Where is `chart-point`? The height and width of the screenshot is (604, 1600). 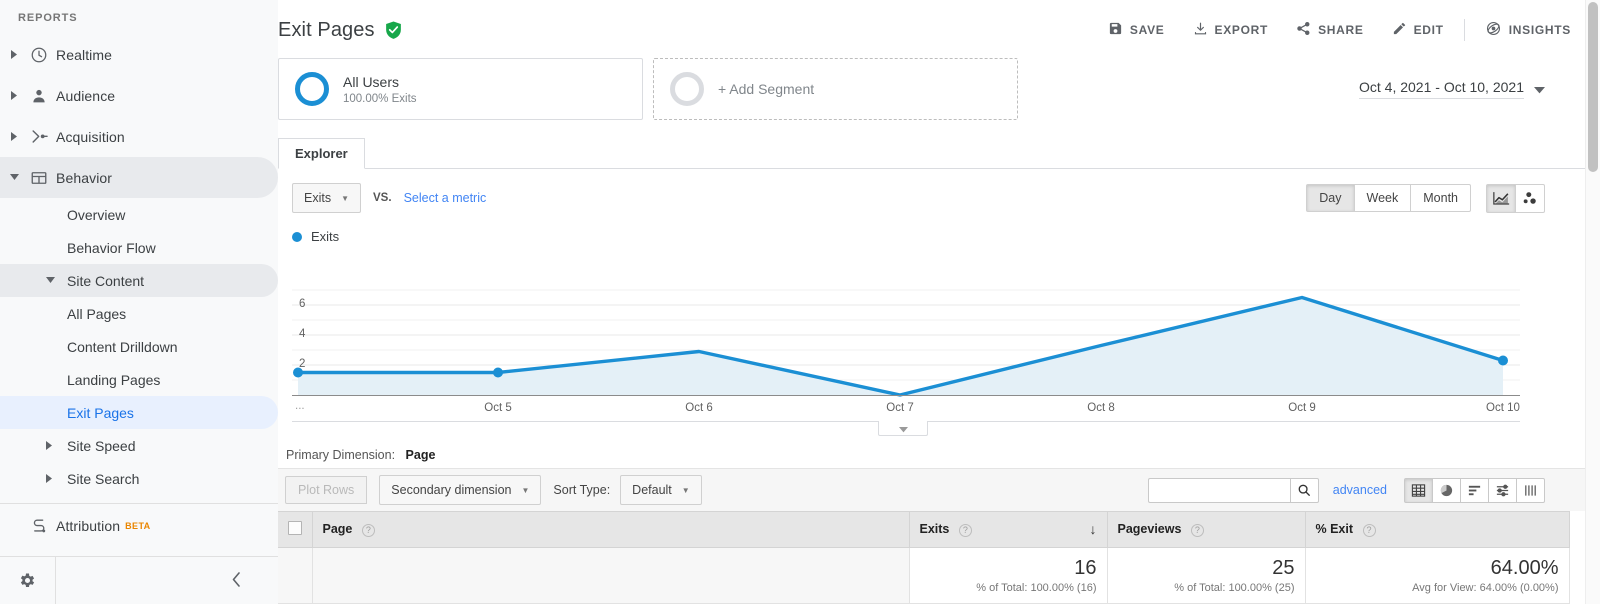 chart-point is located at coordinates (498, 372).